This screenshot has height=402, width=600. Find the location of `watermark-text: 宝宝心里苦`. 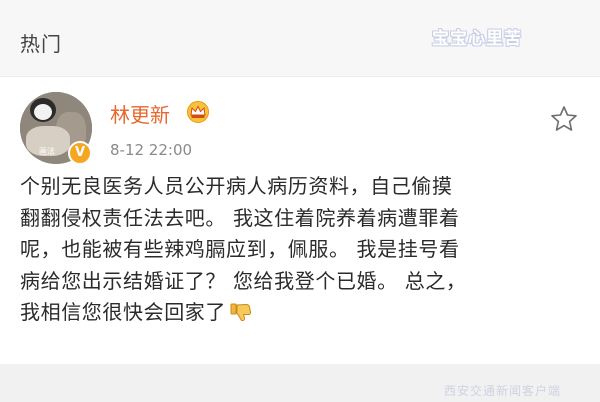

watermark-text: 宝宝心里苦 is located at coordinates (477, 39).